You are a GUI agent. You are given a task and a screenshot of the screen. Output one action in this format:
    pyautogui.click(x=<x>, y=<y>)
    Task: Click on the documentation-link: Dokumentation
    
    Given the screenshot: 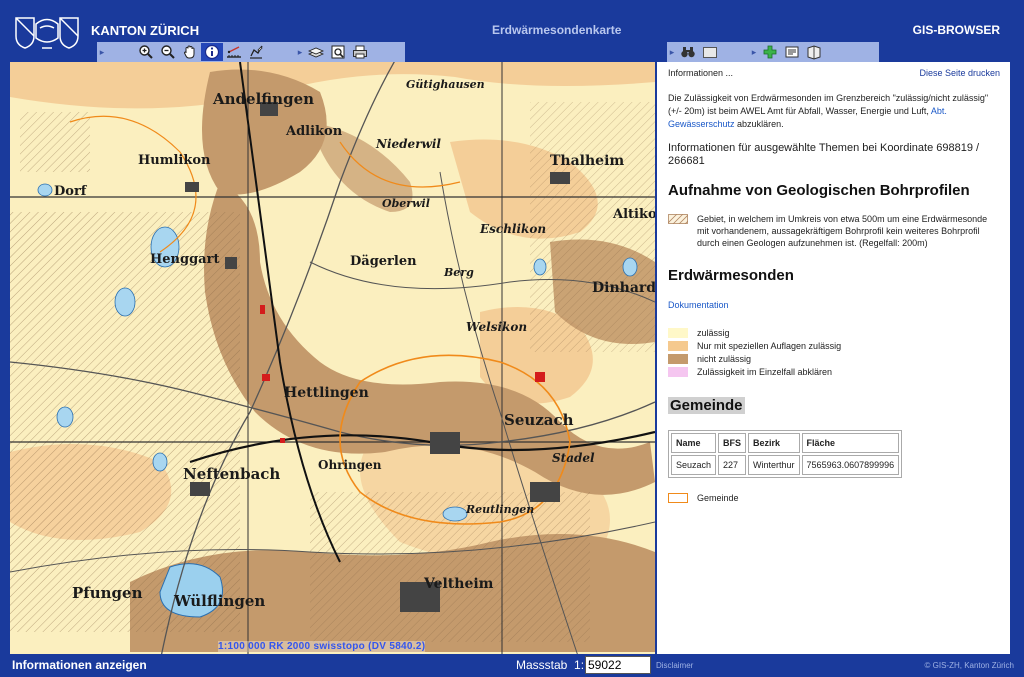 What is the action you would take?
    pyautogui.click(x=834, y=305)
    